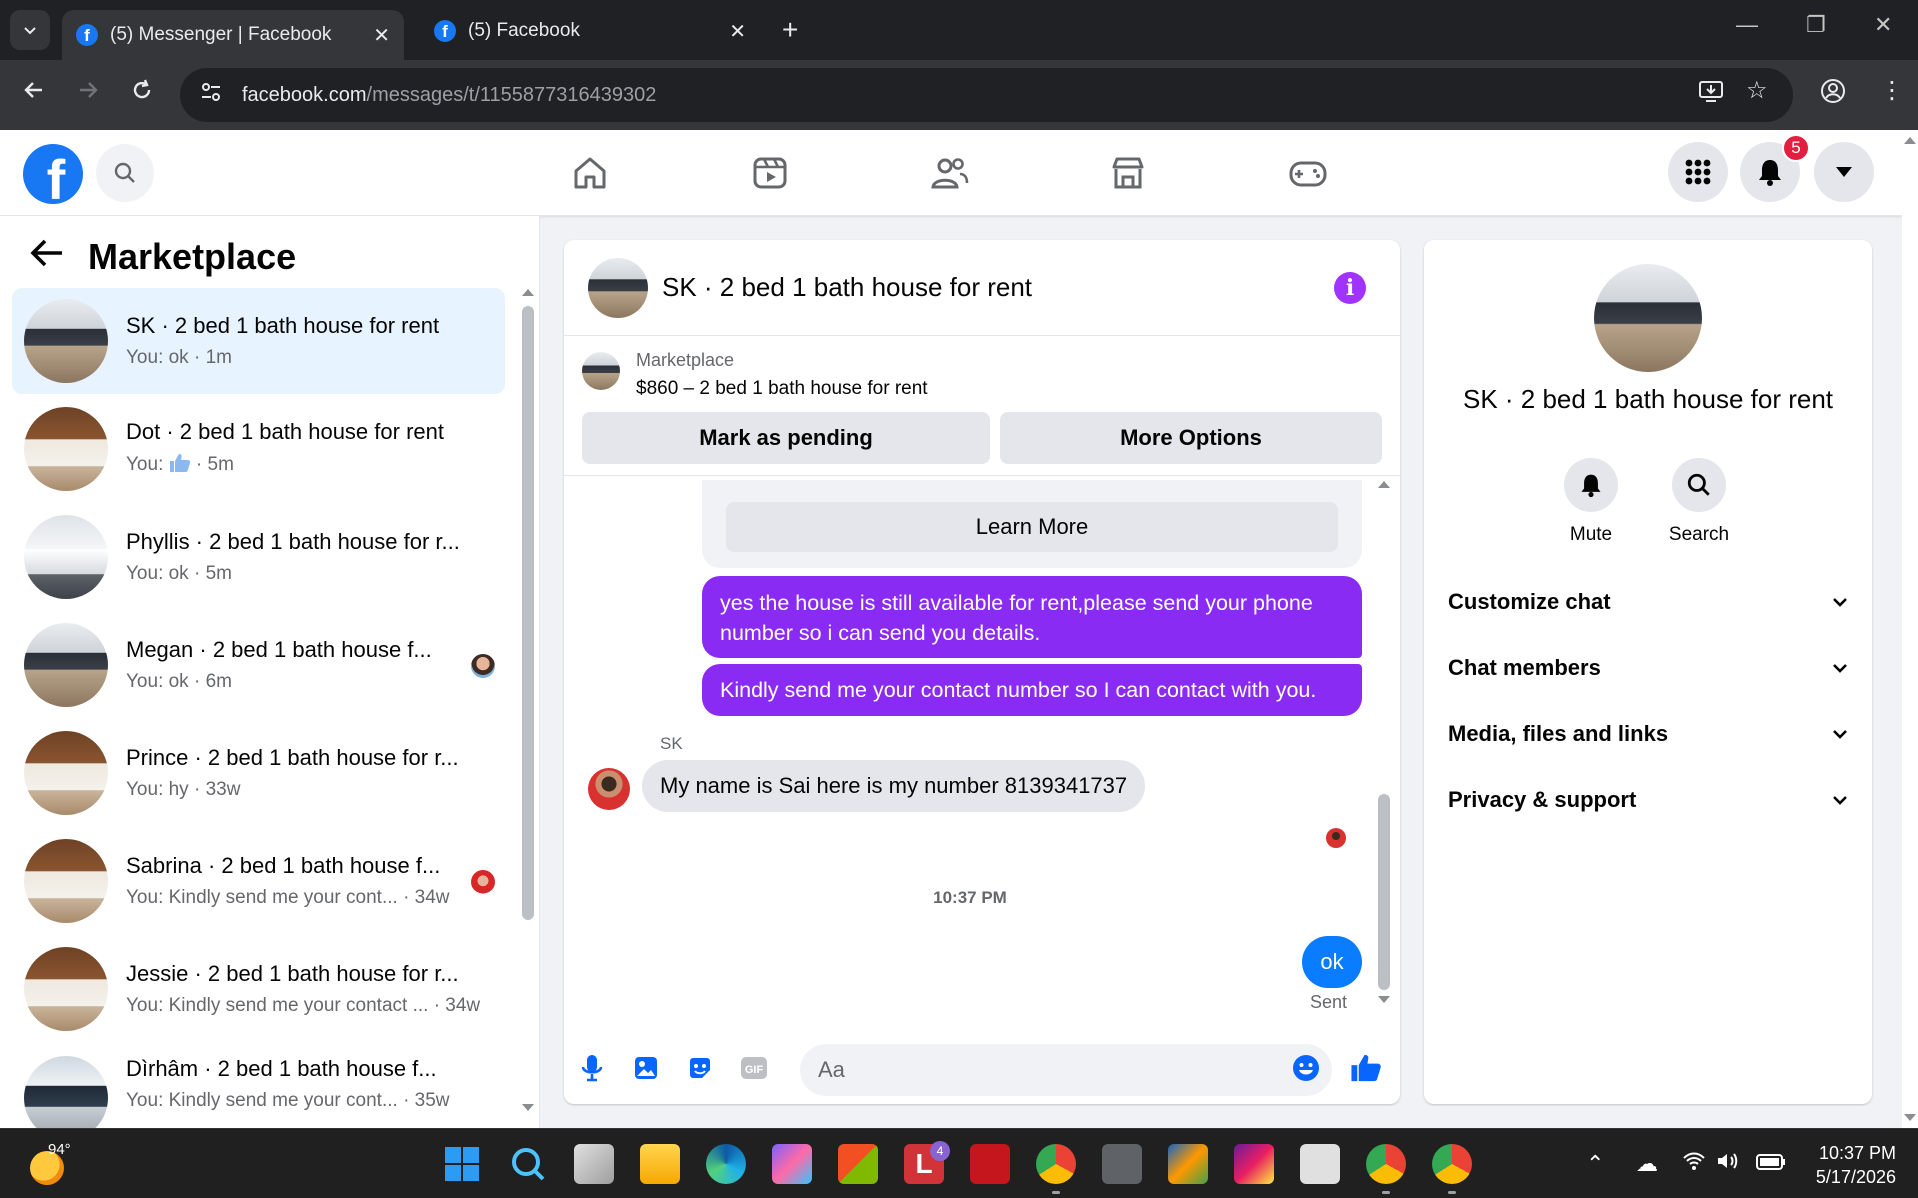  What do you see at coordinates (1910, 629) in the screenshot?
I see `page-scrollbar` at bounding box center [1910, 629].